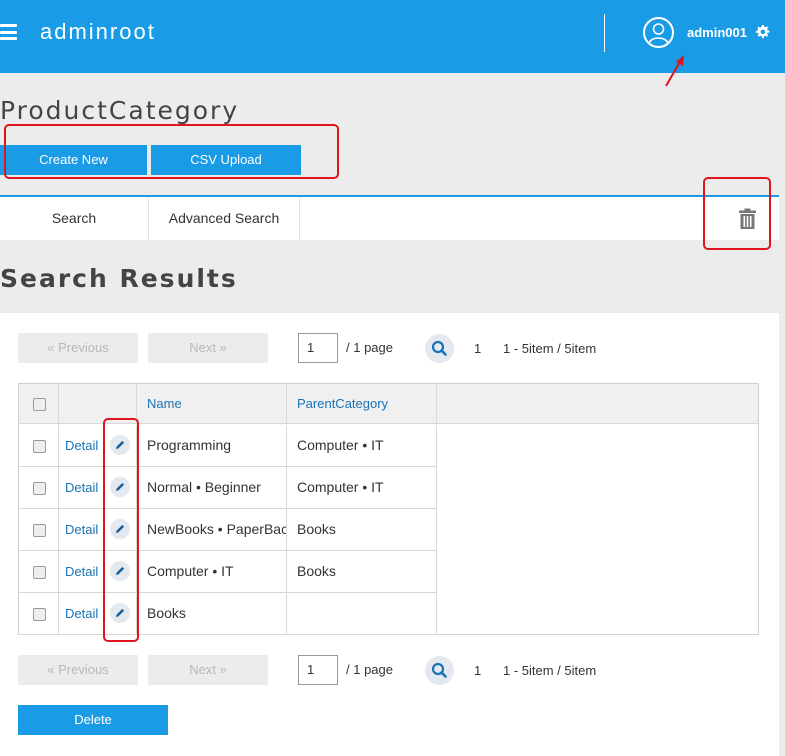  I want to click on tab-search: Search, so click(74, 218).